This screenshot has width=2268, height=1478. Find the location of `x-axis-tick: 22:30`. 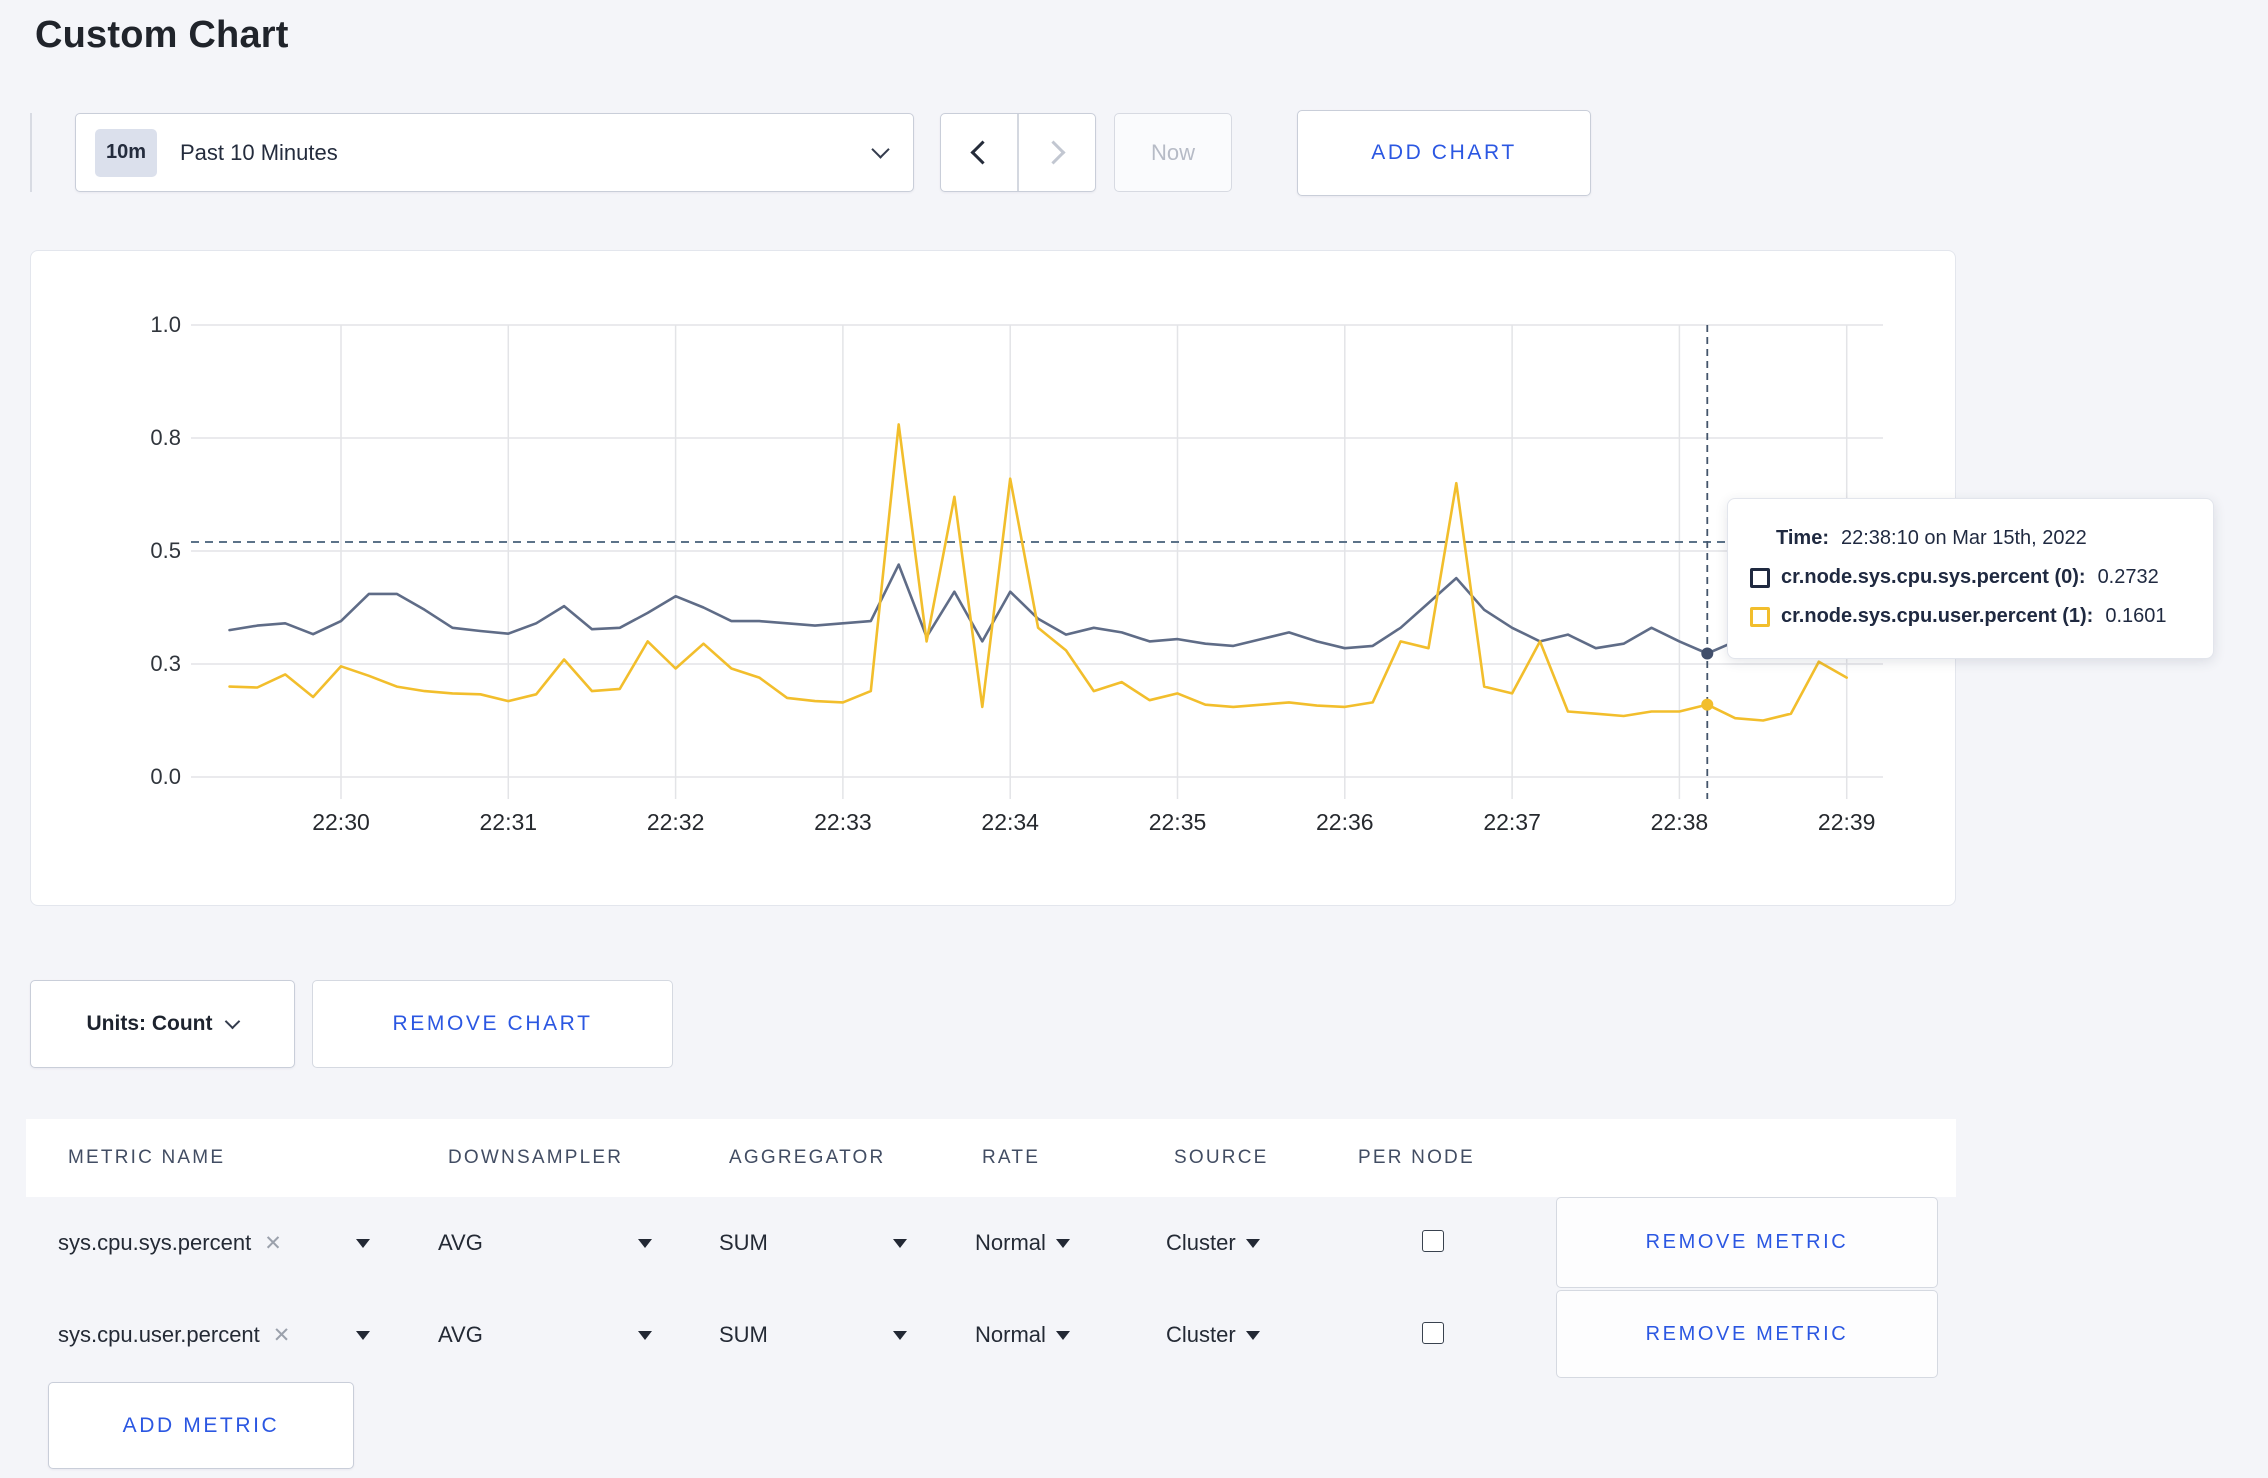

x-axis-tick: 22:30 is located at coordinates (341, 822).